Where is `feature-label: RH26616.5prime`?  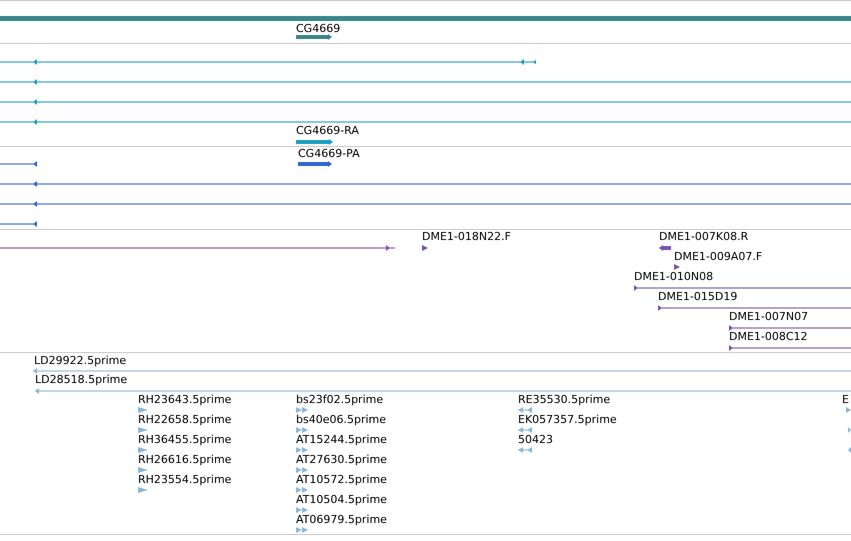 feature-label: RH26616.5prime is located at coordinates (185, 460).